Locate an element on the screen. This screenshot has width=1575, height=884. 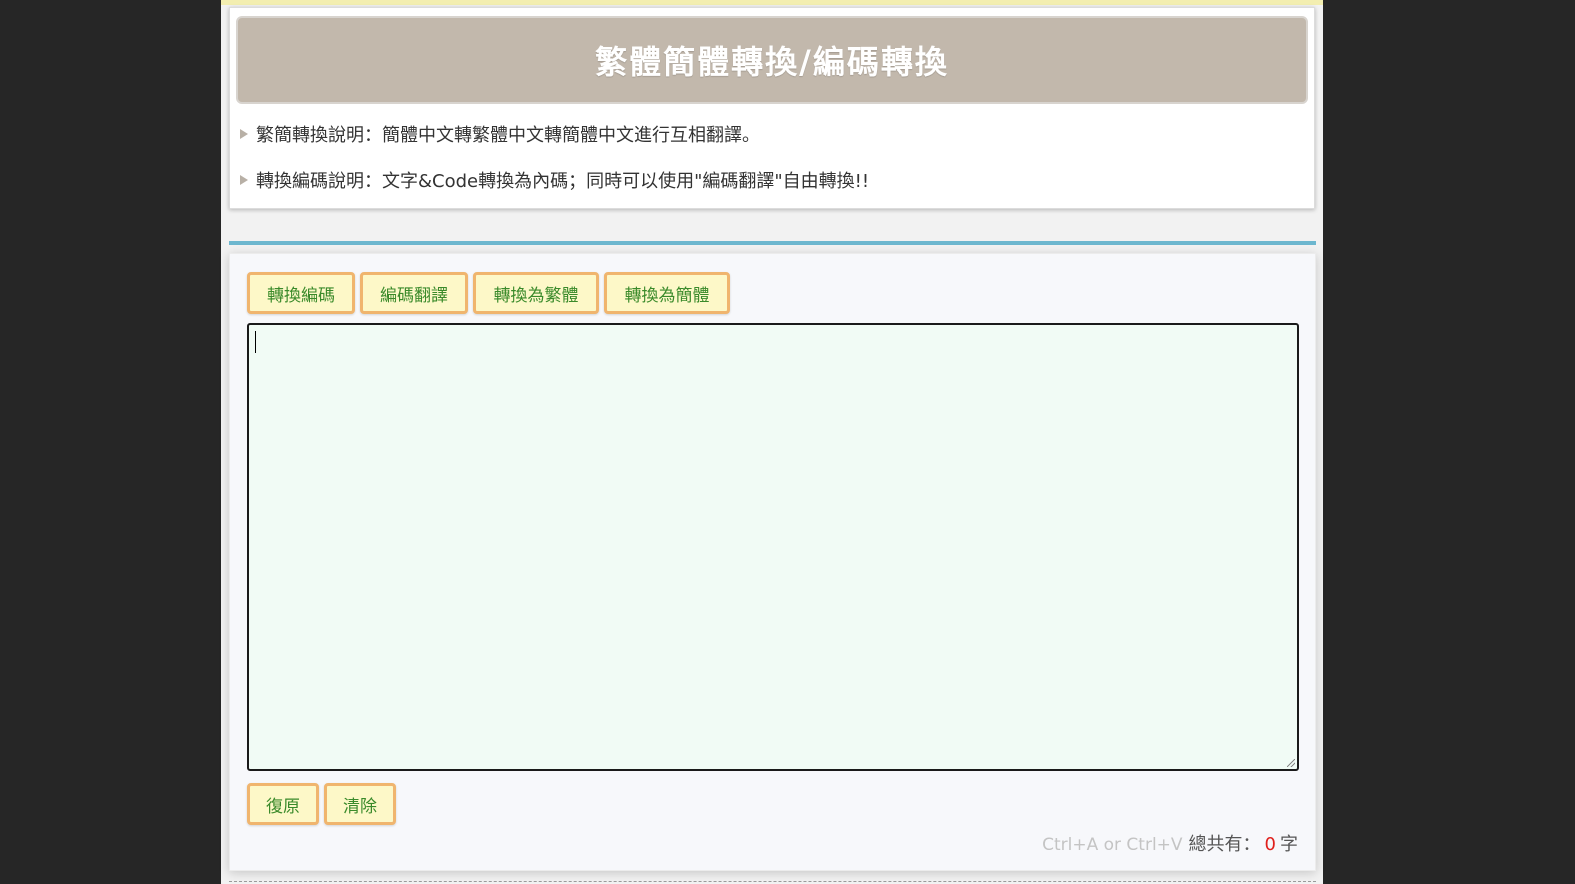
page-title: 繁體簡體轉換/編碼轉換 is located at coordinates (772, 62).